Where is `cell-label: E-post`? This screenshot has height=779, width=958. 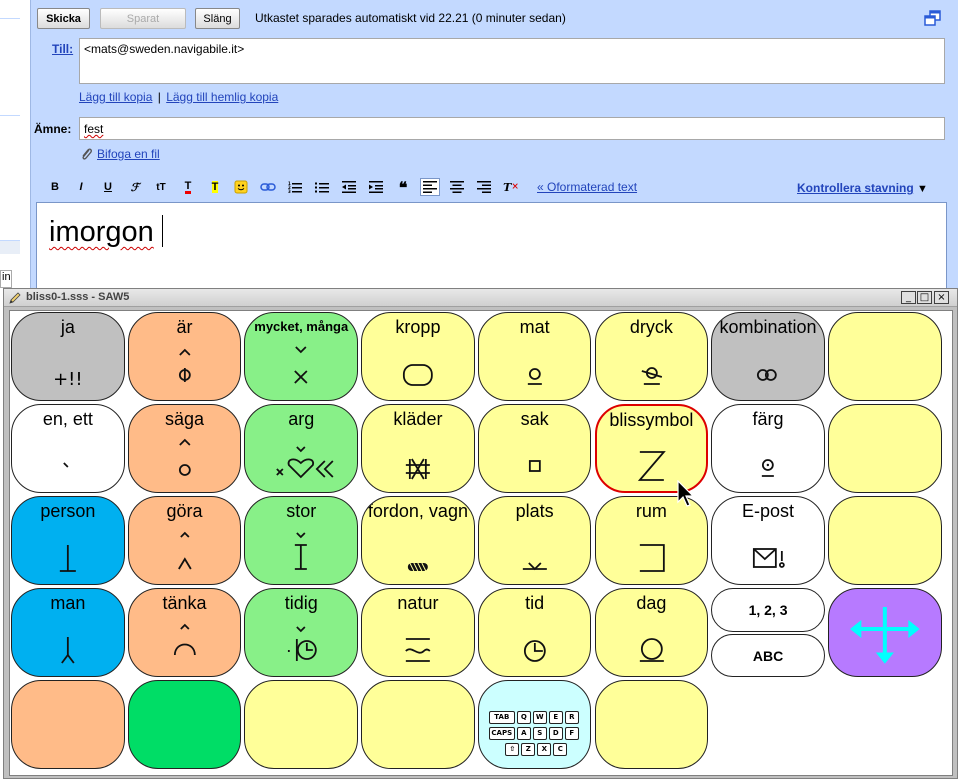 cell-label: E-post is located at coordinates (768, 511).